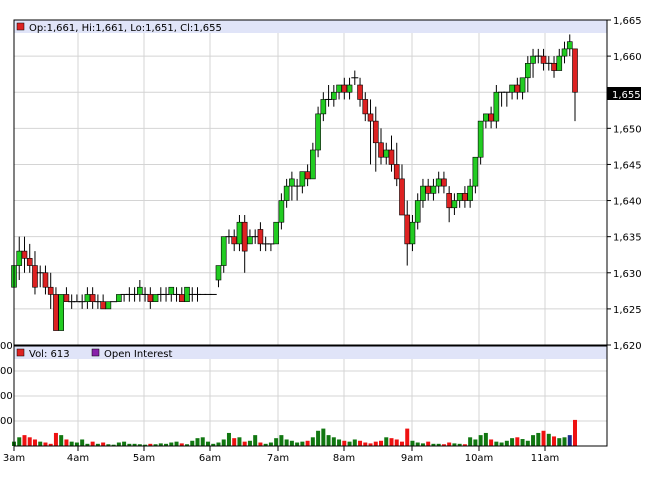 The width and height of the screenshot is (650, 487). Describe the element at coordinates (20, 352) in the screenshot. I see `legend-vol-swatch` at that location.